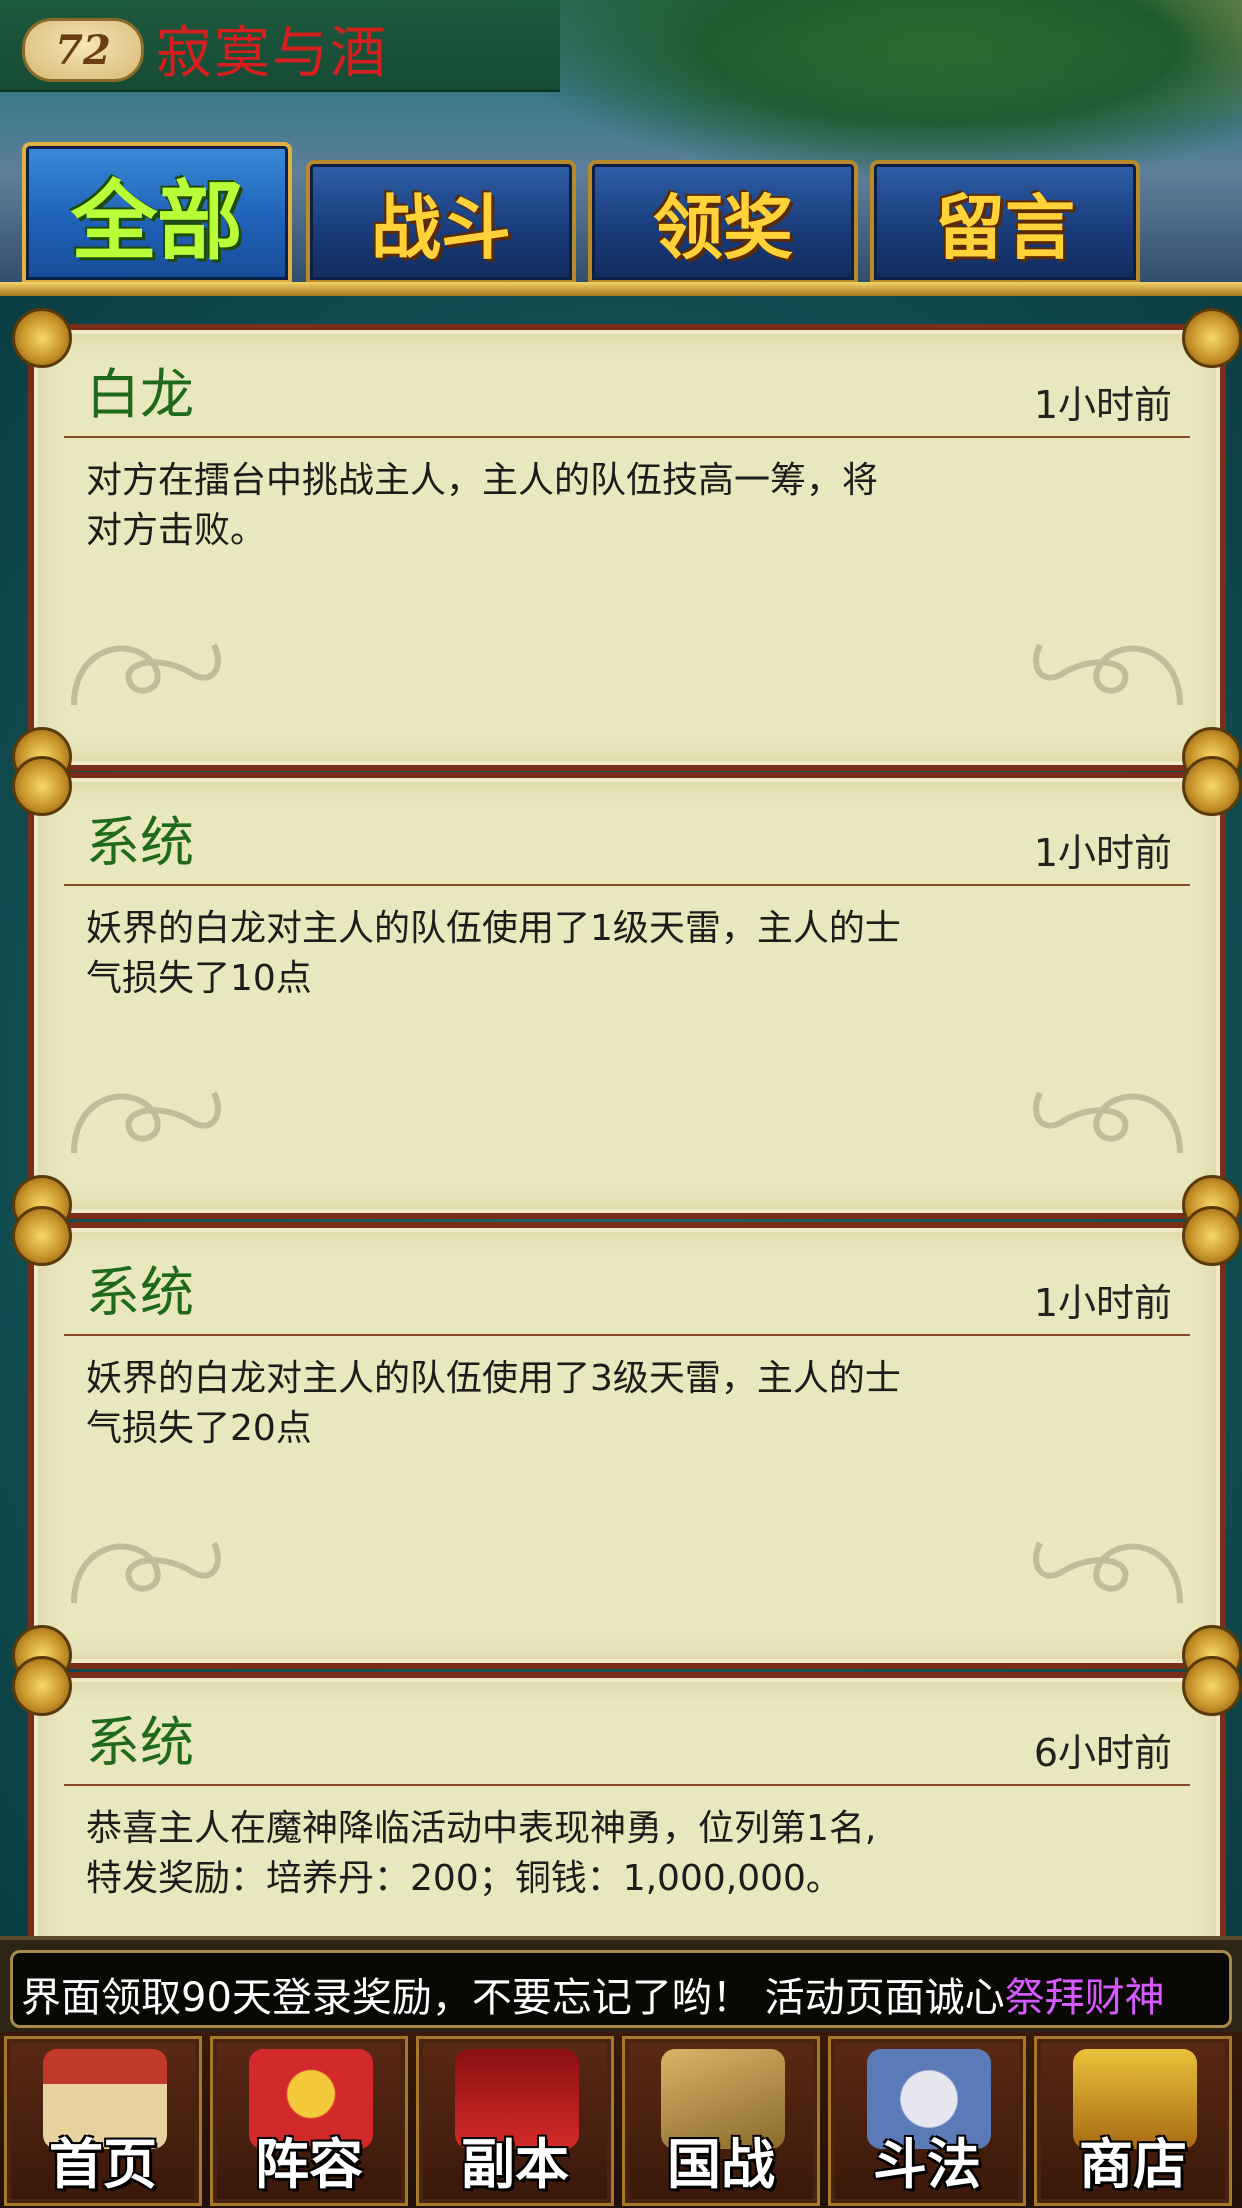 This screenshot has height=2208, width=1242. What do you see at coordinates (493, 1403) in the screenshot?
I see `message-text: 妖界的白龙对主人的队伍使用了3级天雷，主人的士气损失了20点` at bounding box center [493, 1403].